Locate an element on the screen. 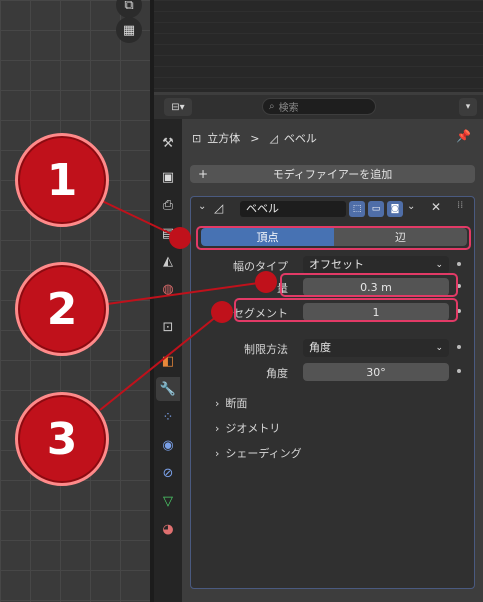 The image size is (483, 602). callout-2: 2 is located at coordinates (62, 309).